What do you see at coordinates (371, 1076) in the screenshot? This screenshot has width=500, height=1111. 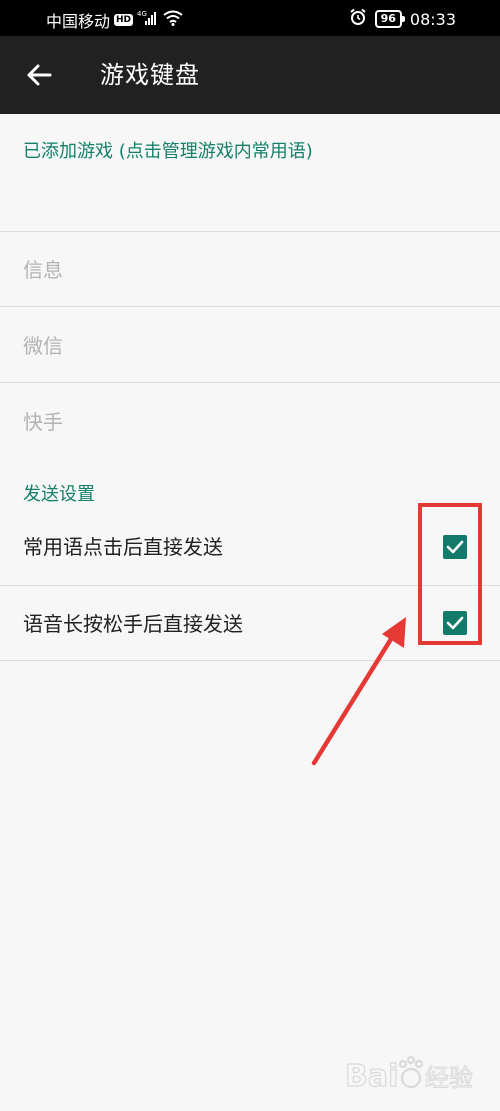 I see `svg-text: Bai` at bounding box center [371, 1076].